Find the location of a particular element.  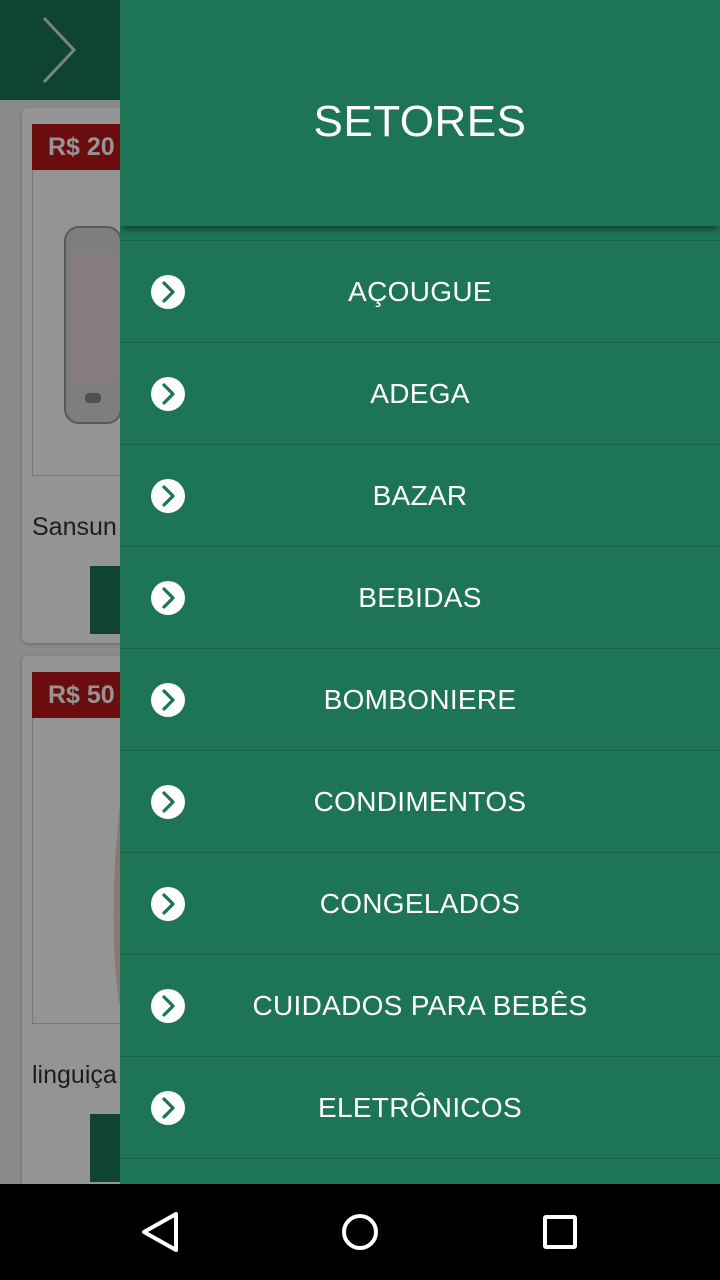

sector-label: CUIDADOS PARA BEBÊS is located at coordinates (420, 1005).